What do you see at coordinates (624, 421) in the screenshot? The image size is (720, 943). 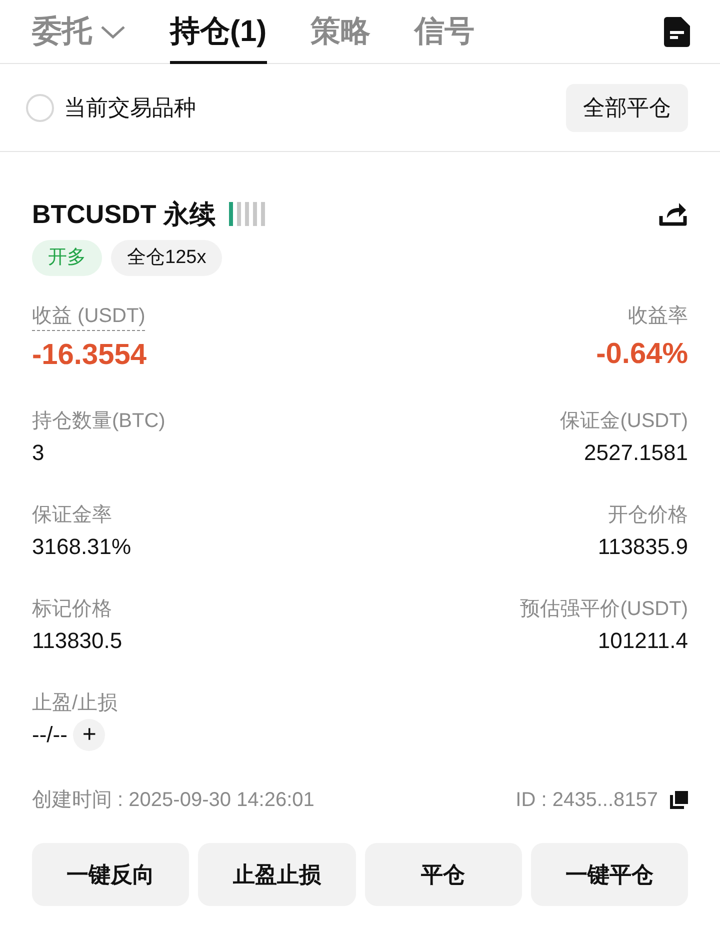 I see `field-label: 保证金(USDT)` at bounding box center [624, 421].